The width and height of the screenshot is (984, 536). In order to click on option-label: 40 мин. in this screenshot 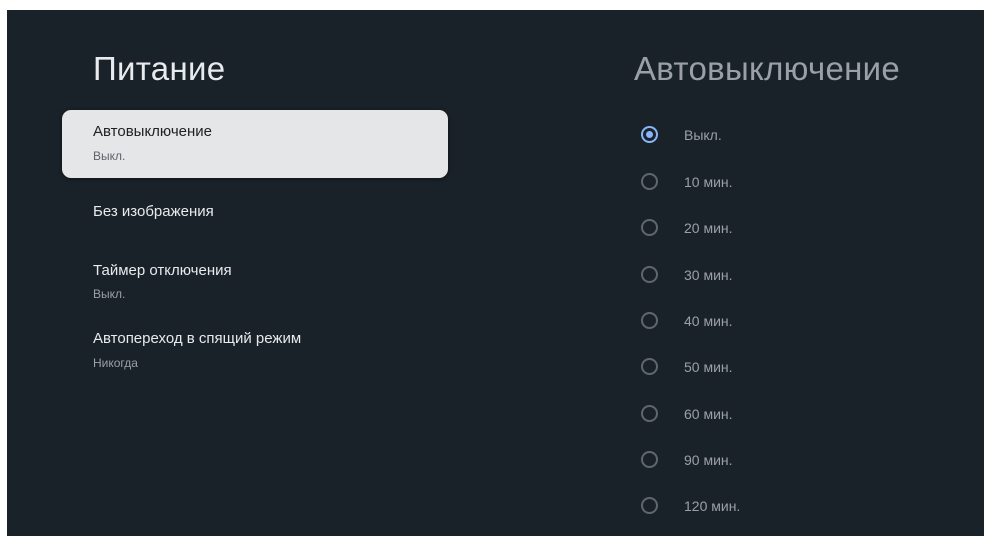, I will do `click(708, 321)`.